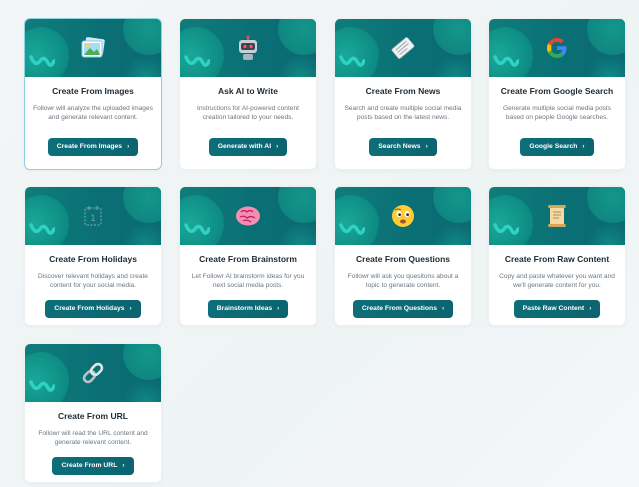  What do you see at coordinates (248, 259) in the screenshot?
I see `card-title: Create From Brainstorm` at bounding box center [248, 259].